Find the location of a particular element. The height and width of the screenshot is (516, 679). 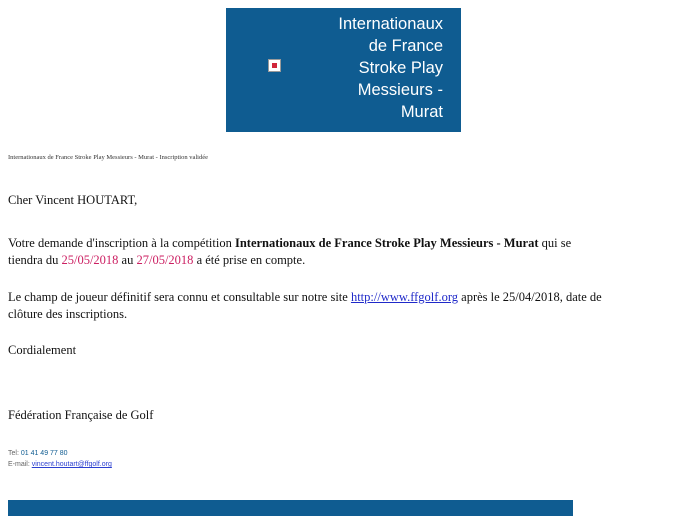

broken-image-icon is located at coordinates (274, 65).